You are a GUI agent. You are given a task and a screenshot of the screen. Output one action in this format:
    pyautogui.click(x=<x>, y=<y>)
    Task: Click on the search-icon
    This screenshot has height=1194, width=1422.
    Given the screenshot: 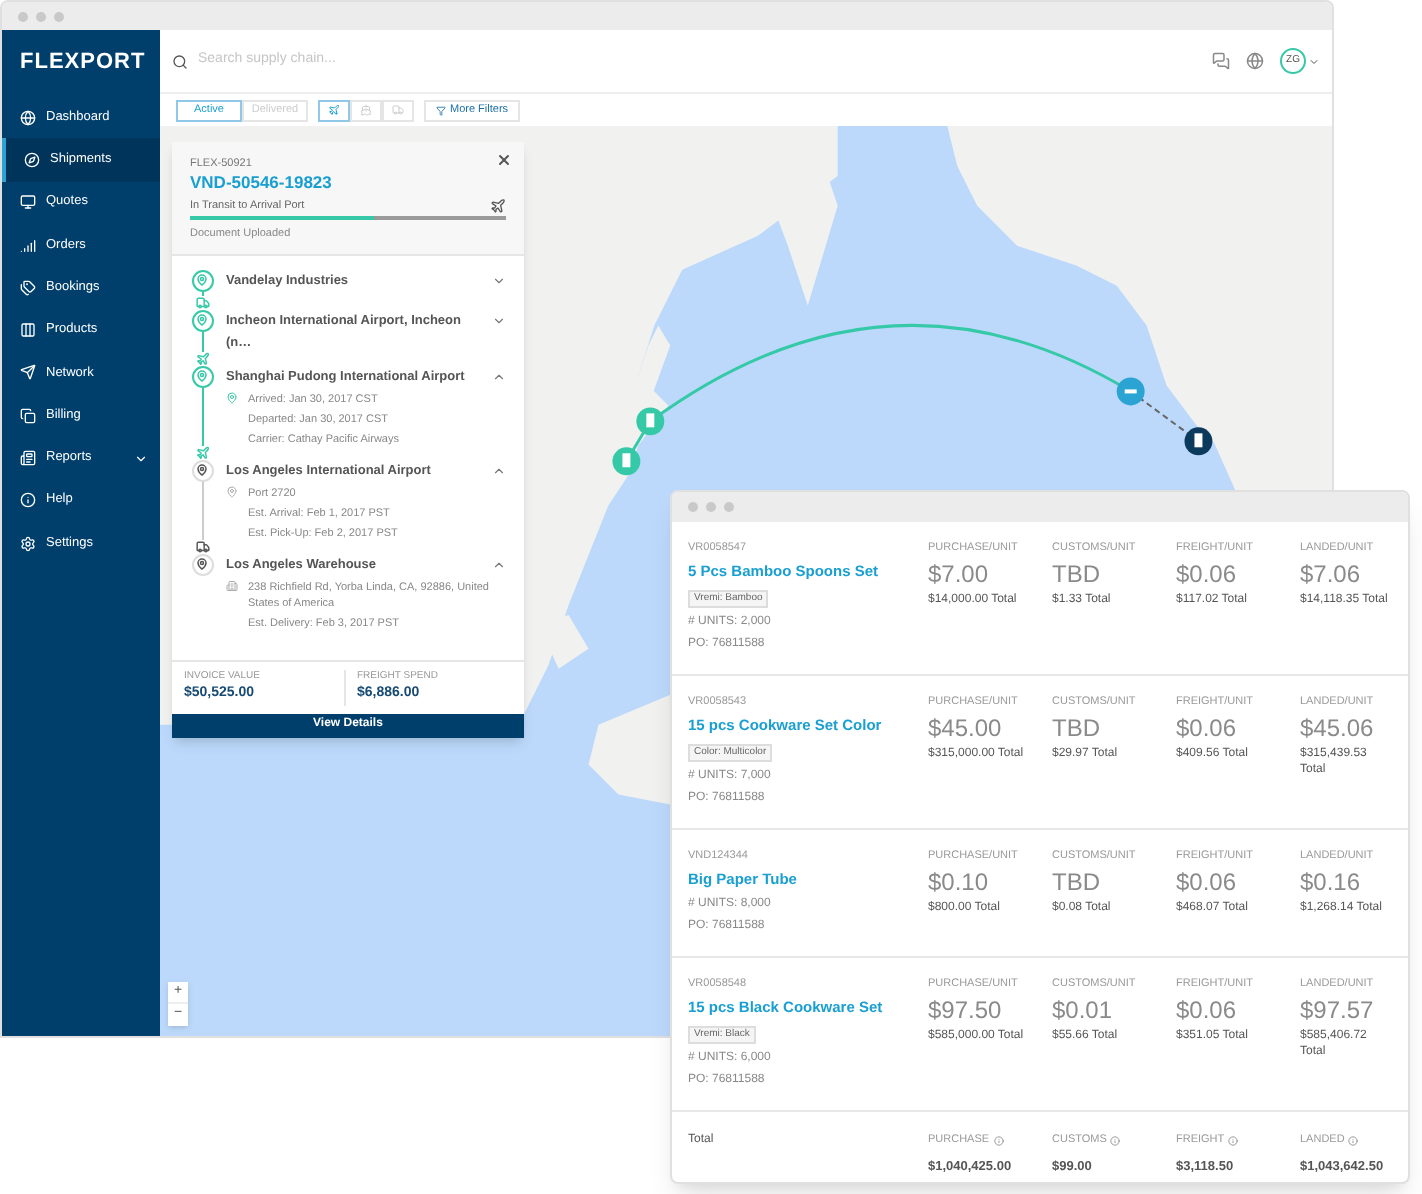 What is the action you would take?
    pyautogui.click(x=180, y=61)
    